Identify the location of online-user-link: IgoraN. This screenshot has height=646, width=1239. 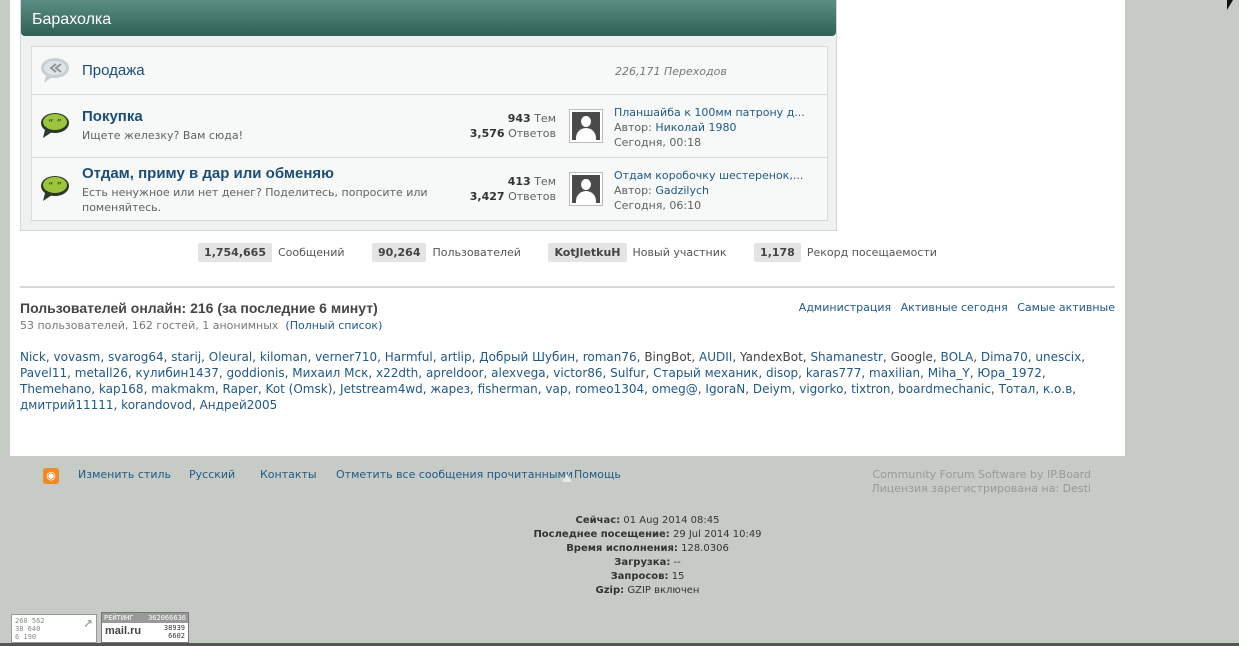
(725, 389).